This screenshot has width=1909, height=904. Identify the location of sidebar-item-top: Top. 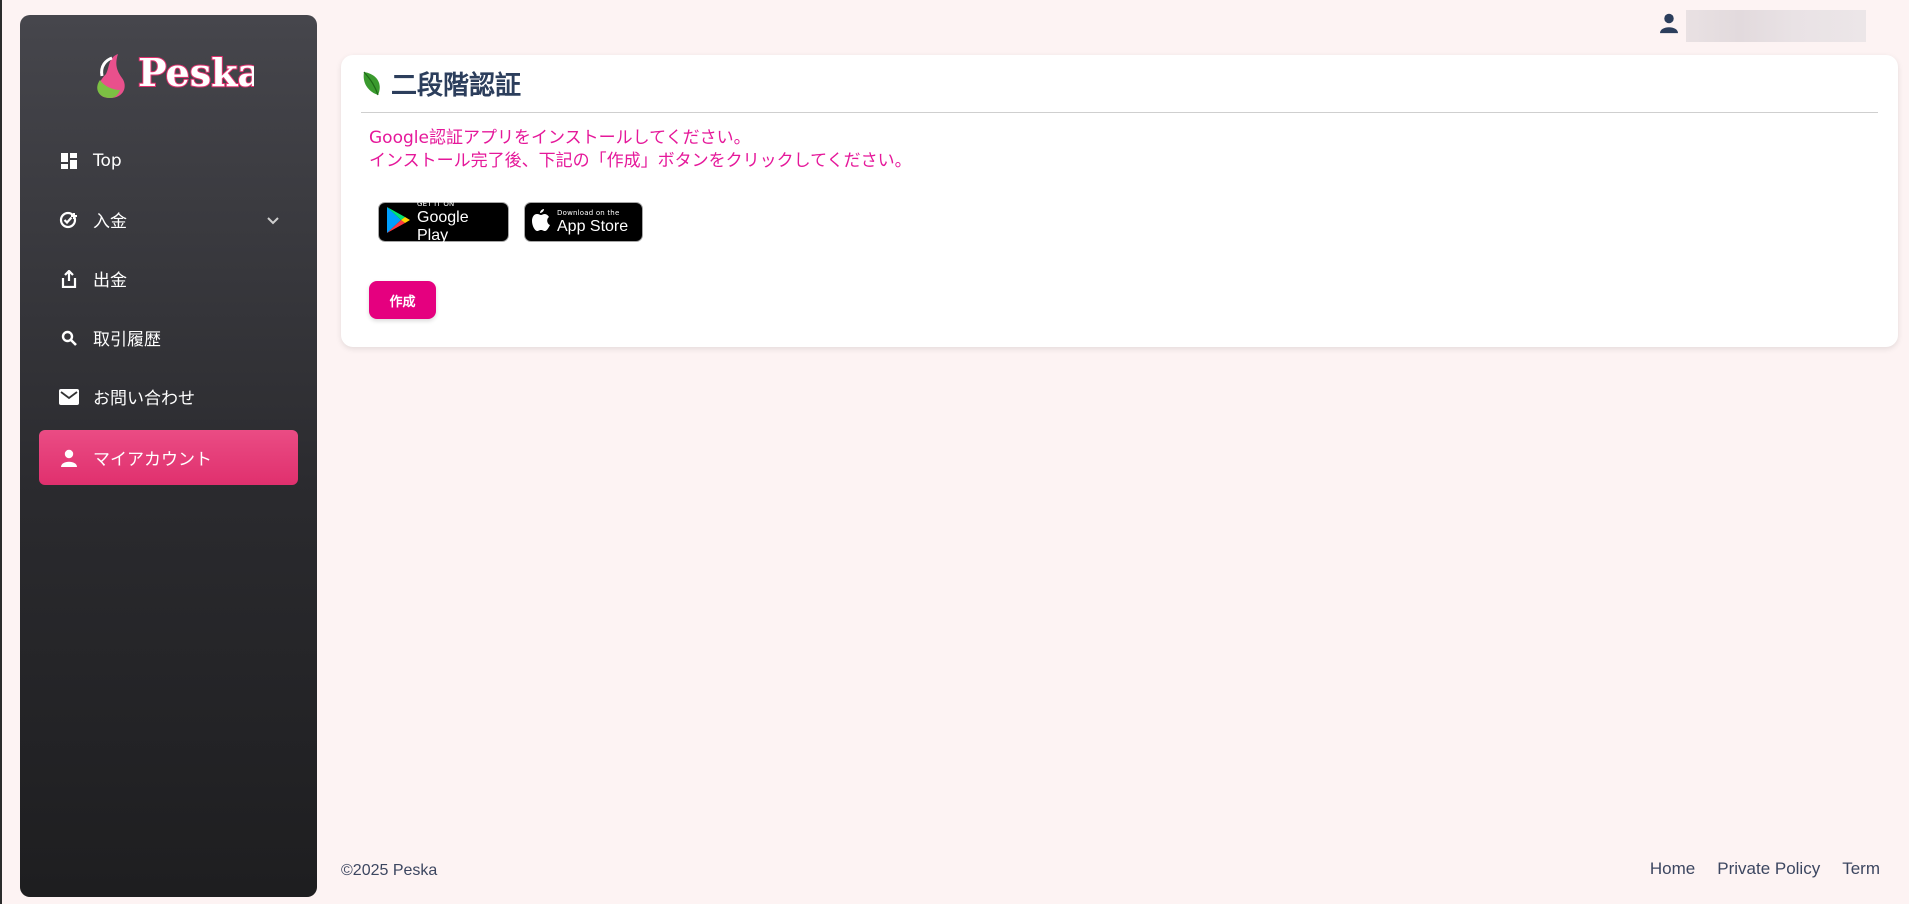
(168, 160).